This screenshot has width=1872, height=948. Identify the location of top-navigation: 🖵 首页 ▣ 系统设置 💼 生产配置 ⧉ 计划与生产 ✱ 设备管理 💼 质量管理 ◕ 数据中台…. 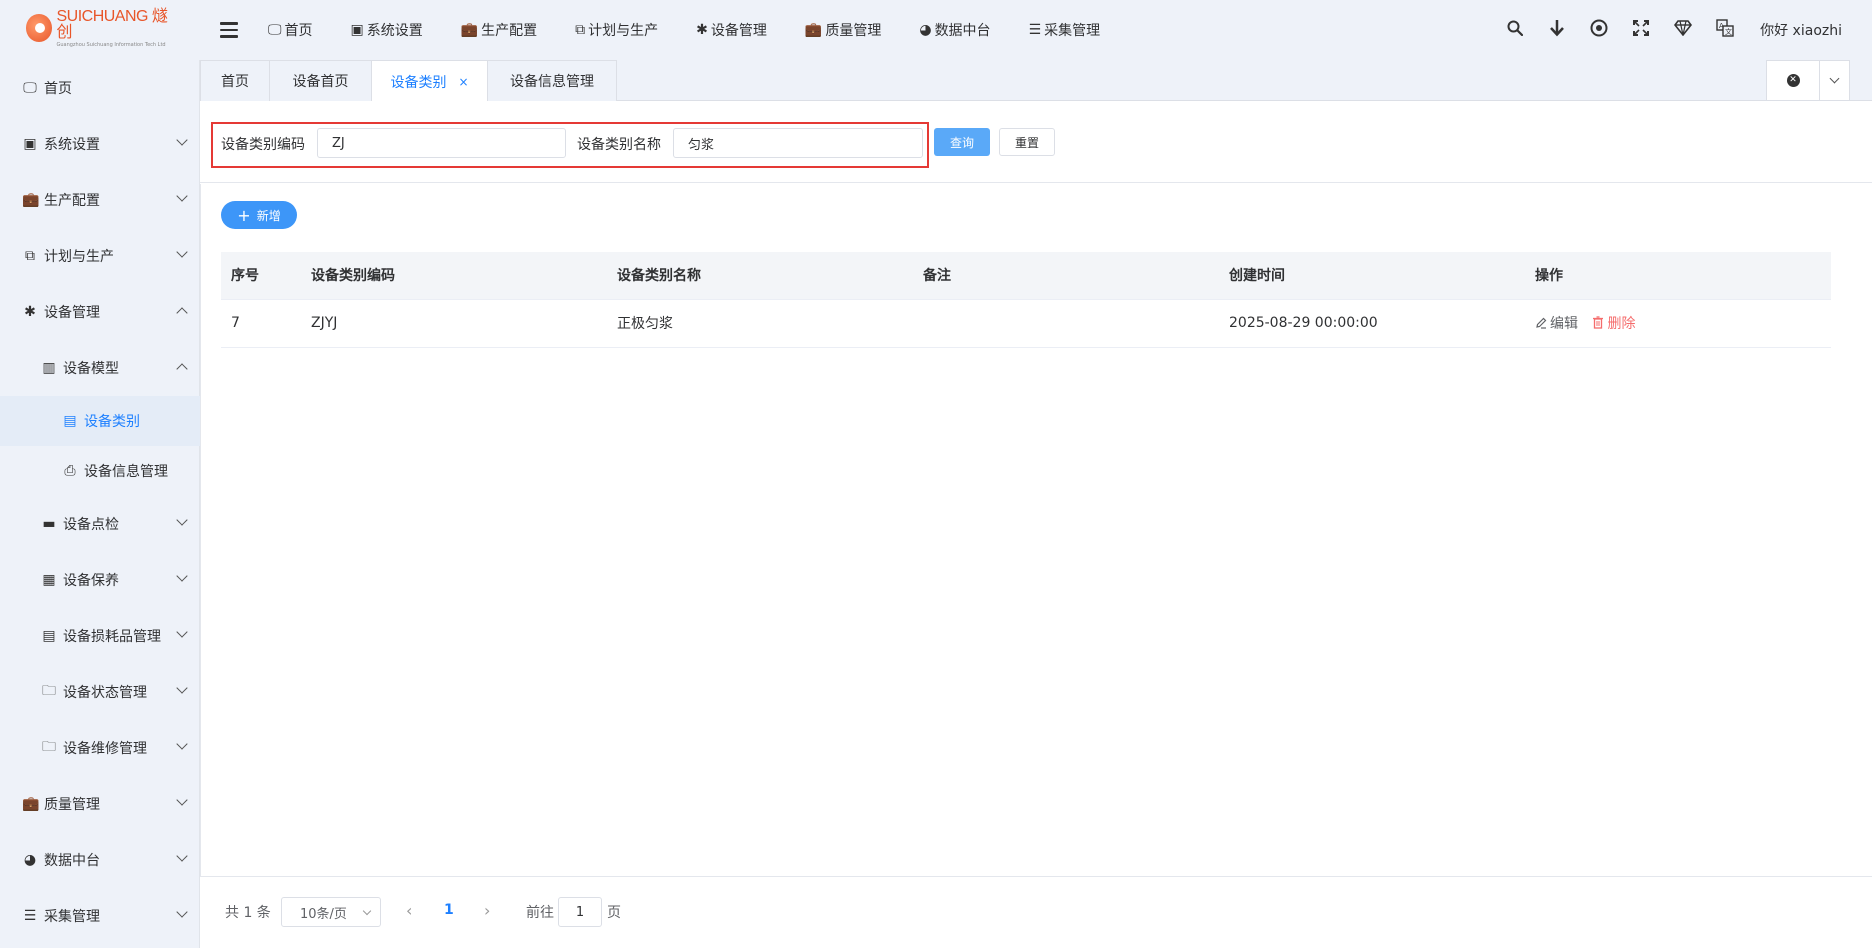
(703, 30).